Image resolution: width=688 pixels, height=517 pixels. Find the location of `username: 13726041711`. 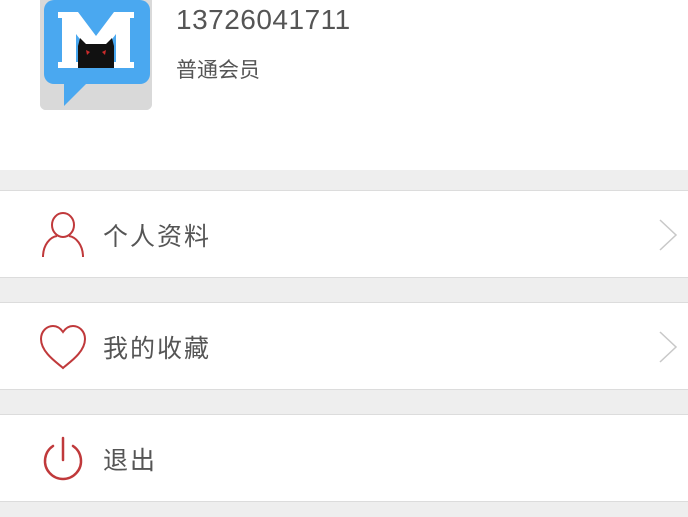

username: 13726041711 is located at coordinates (263, 19).